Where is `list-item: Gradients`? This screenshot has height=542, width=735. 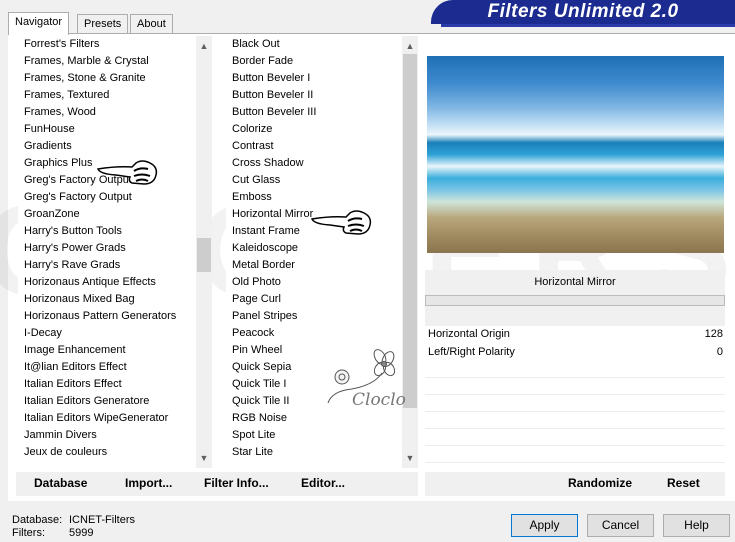 list-item: Gradients is located at coordinates (107, 146).